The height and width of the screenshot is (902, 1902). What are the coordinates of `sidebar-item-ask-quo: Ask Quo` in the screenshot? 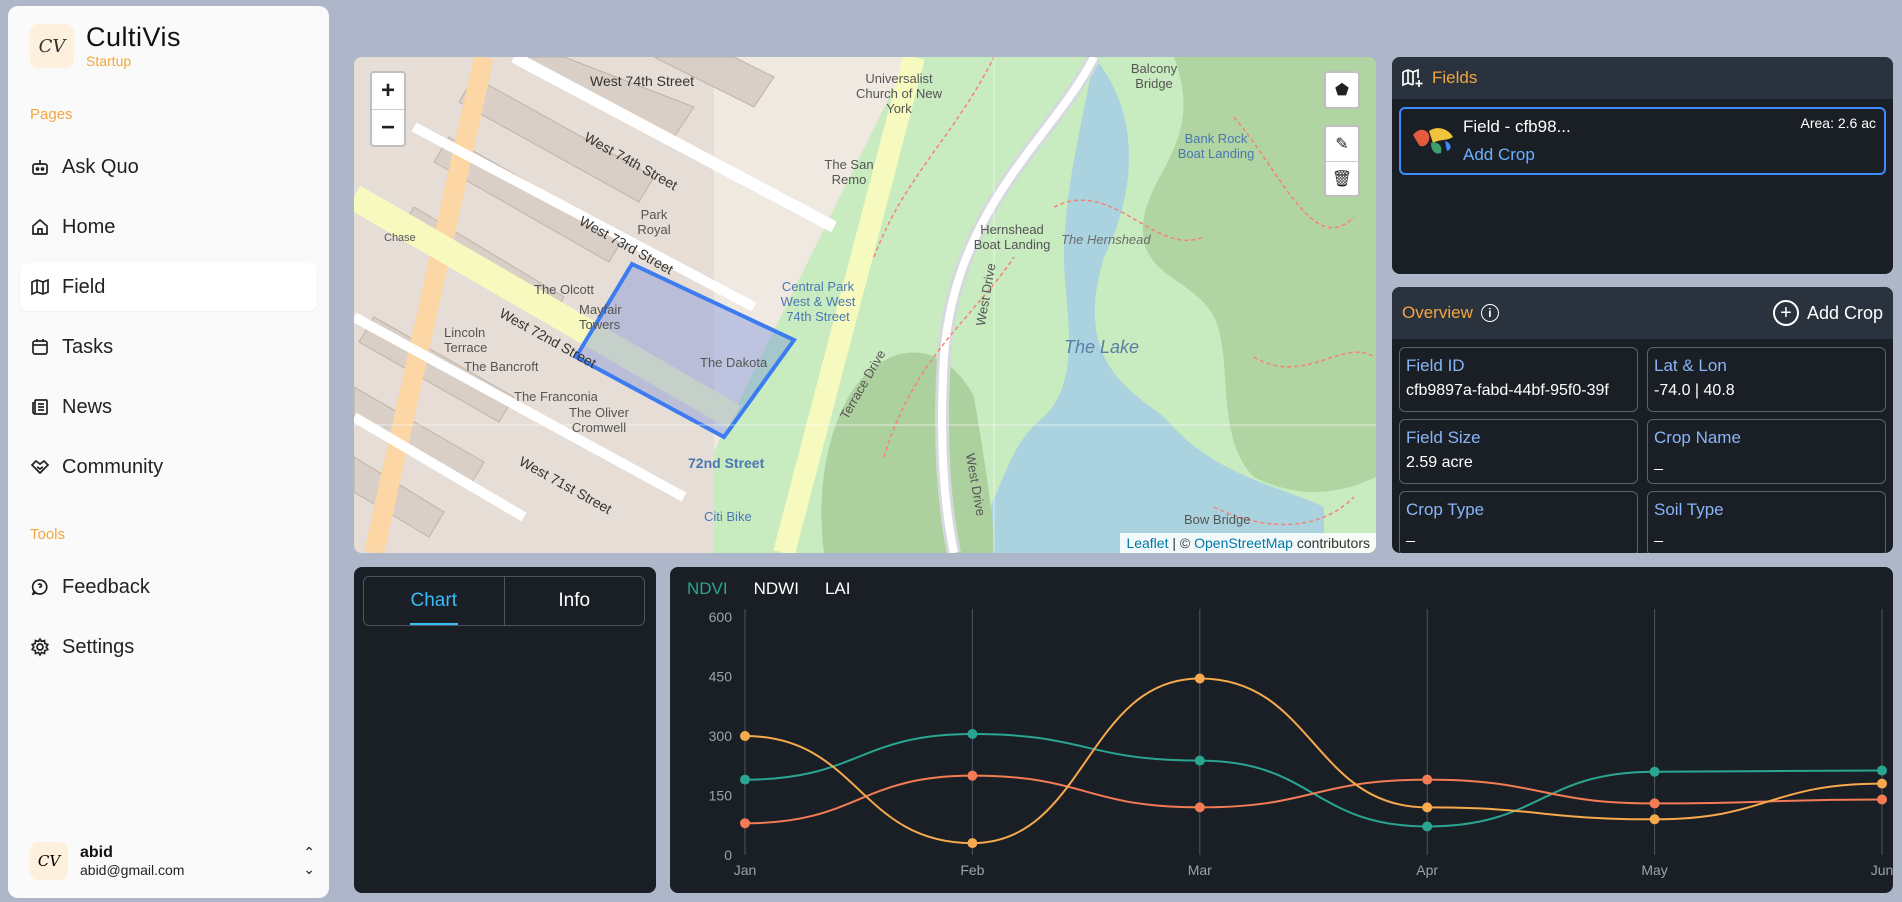 It's located at (168, 167).